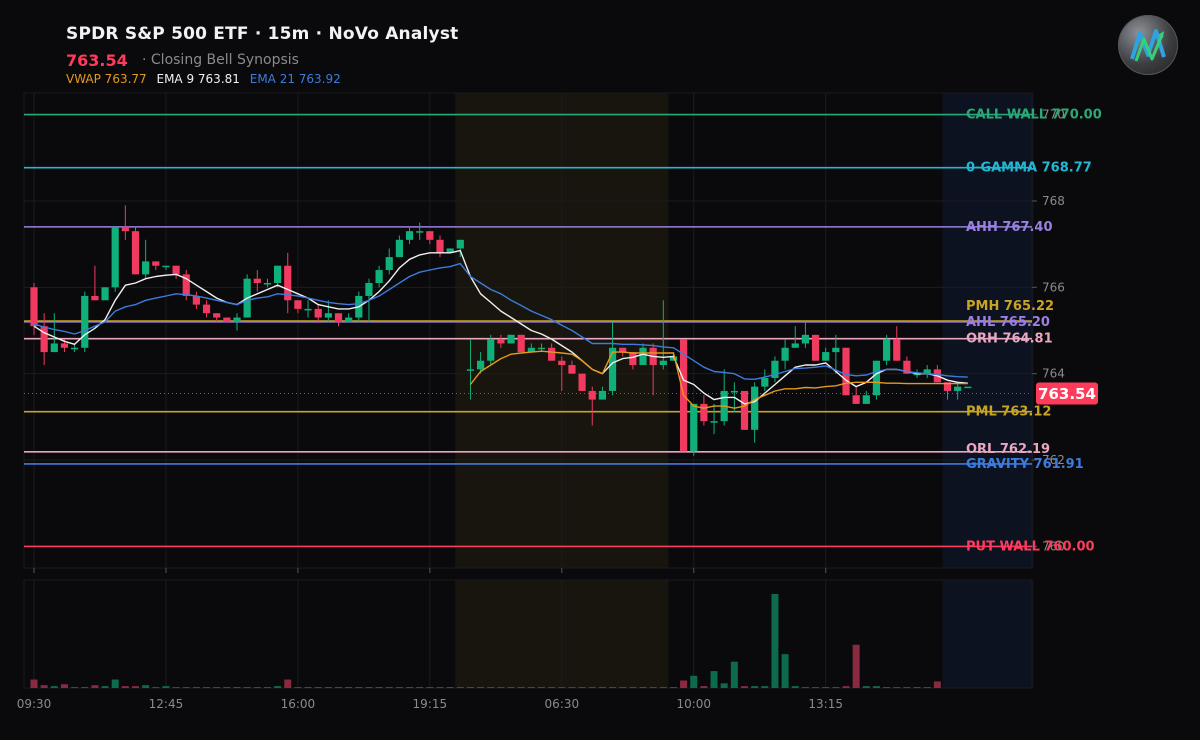  Describe the element at coordinates (1008, 322) in the screenshot. I see `level-label: AHL 765.20` at that location.